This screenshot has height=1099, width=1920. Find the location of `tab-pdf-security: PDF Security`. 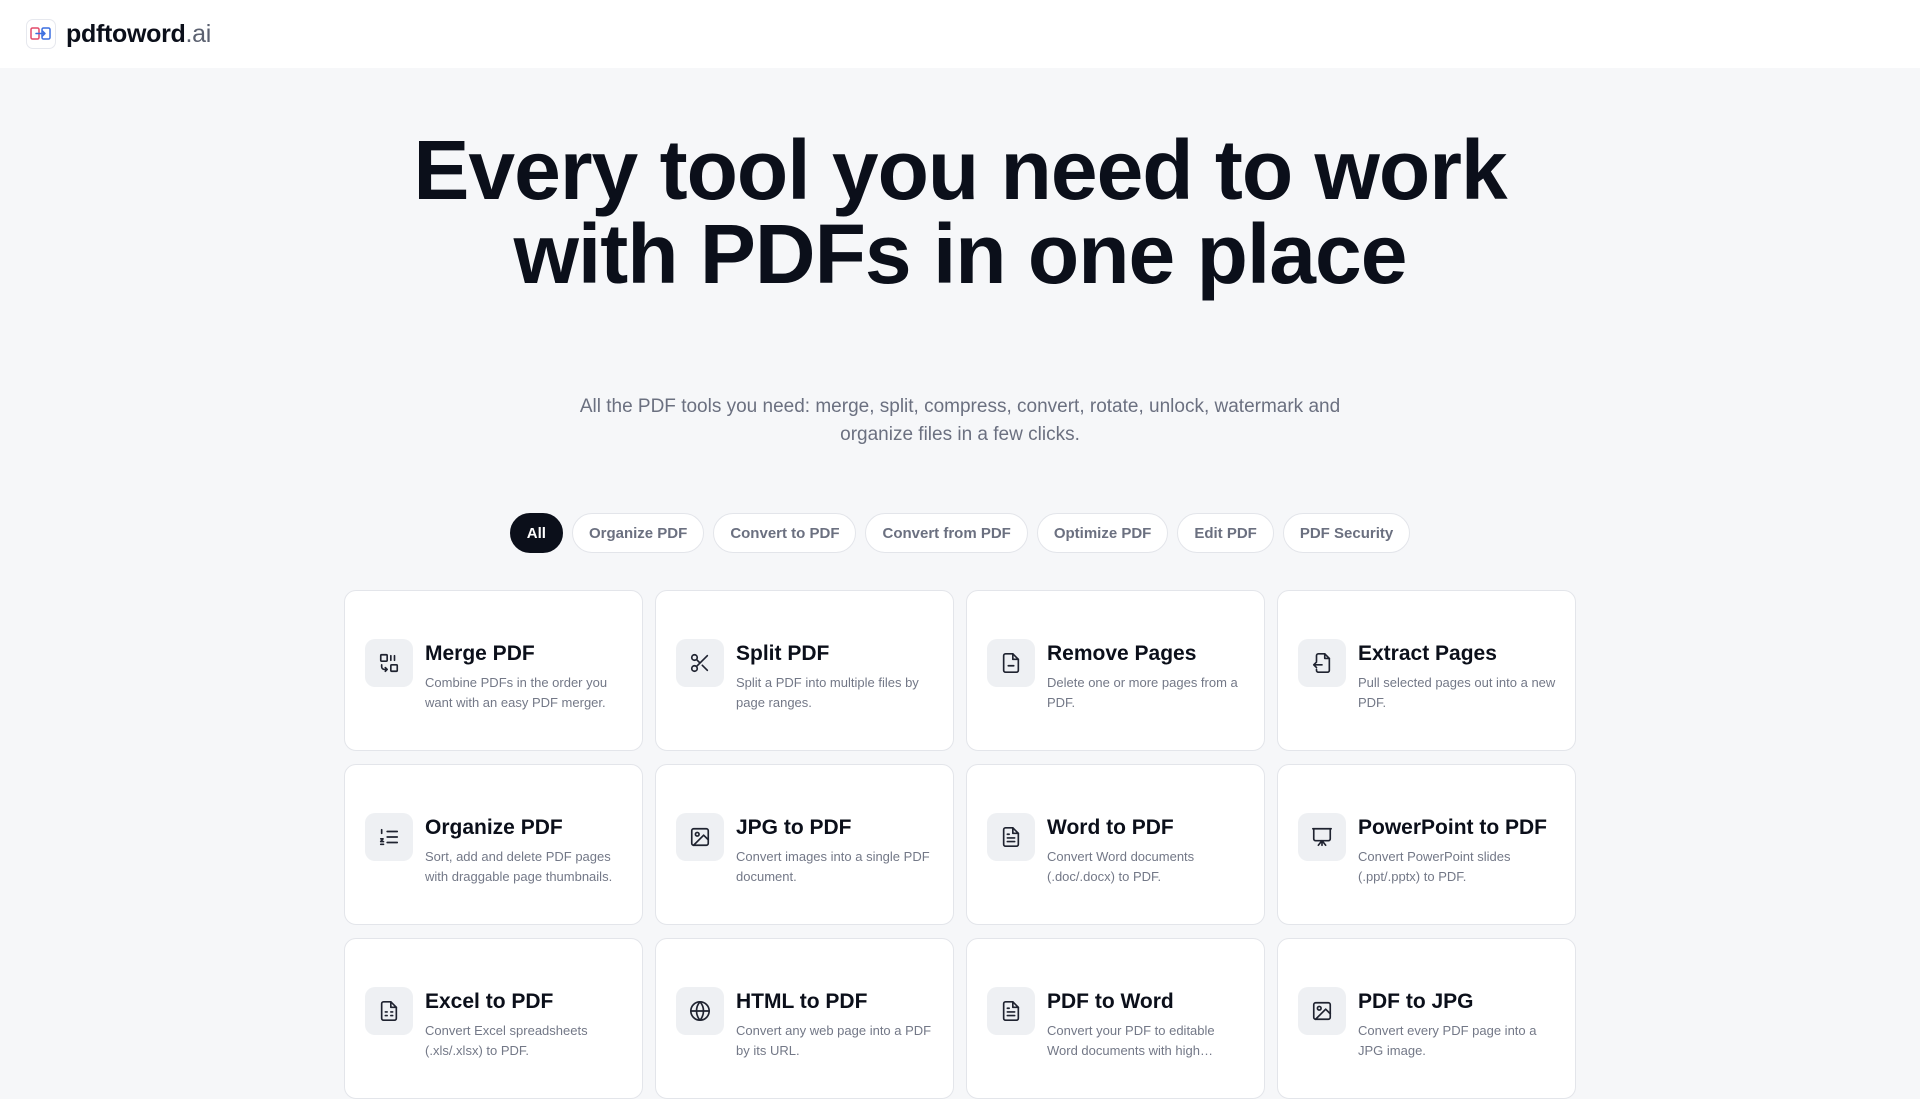

tab-pdf-security: PDF Security is located at coordinates (1346, 533).